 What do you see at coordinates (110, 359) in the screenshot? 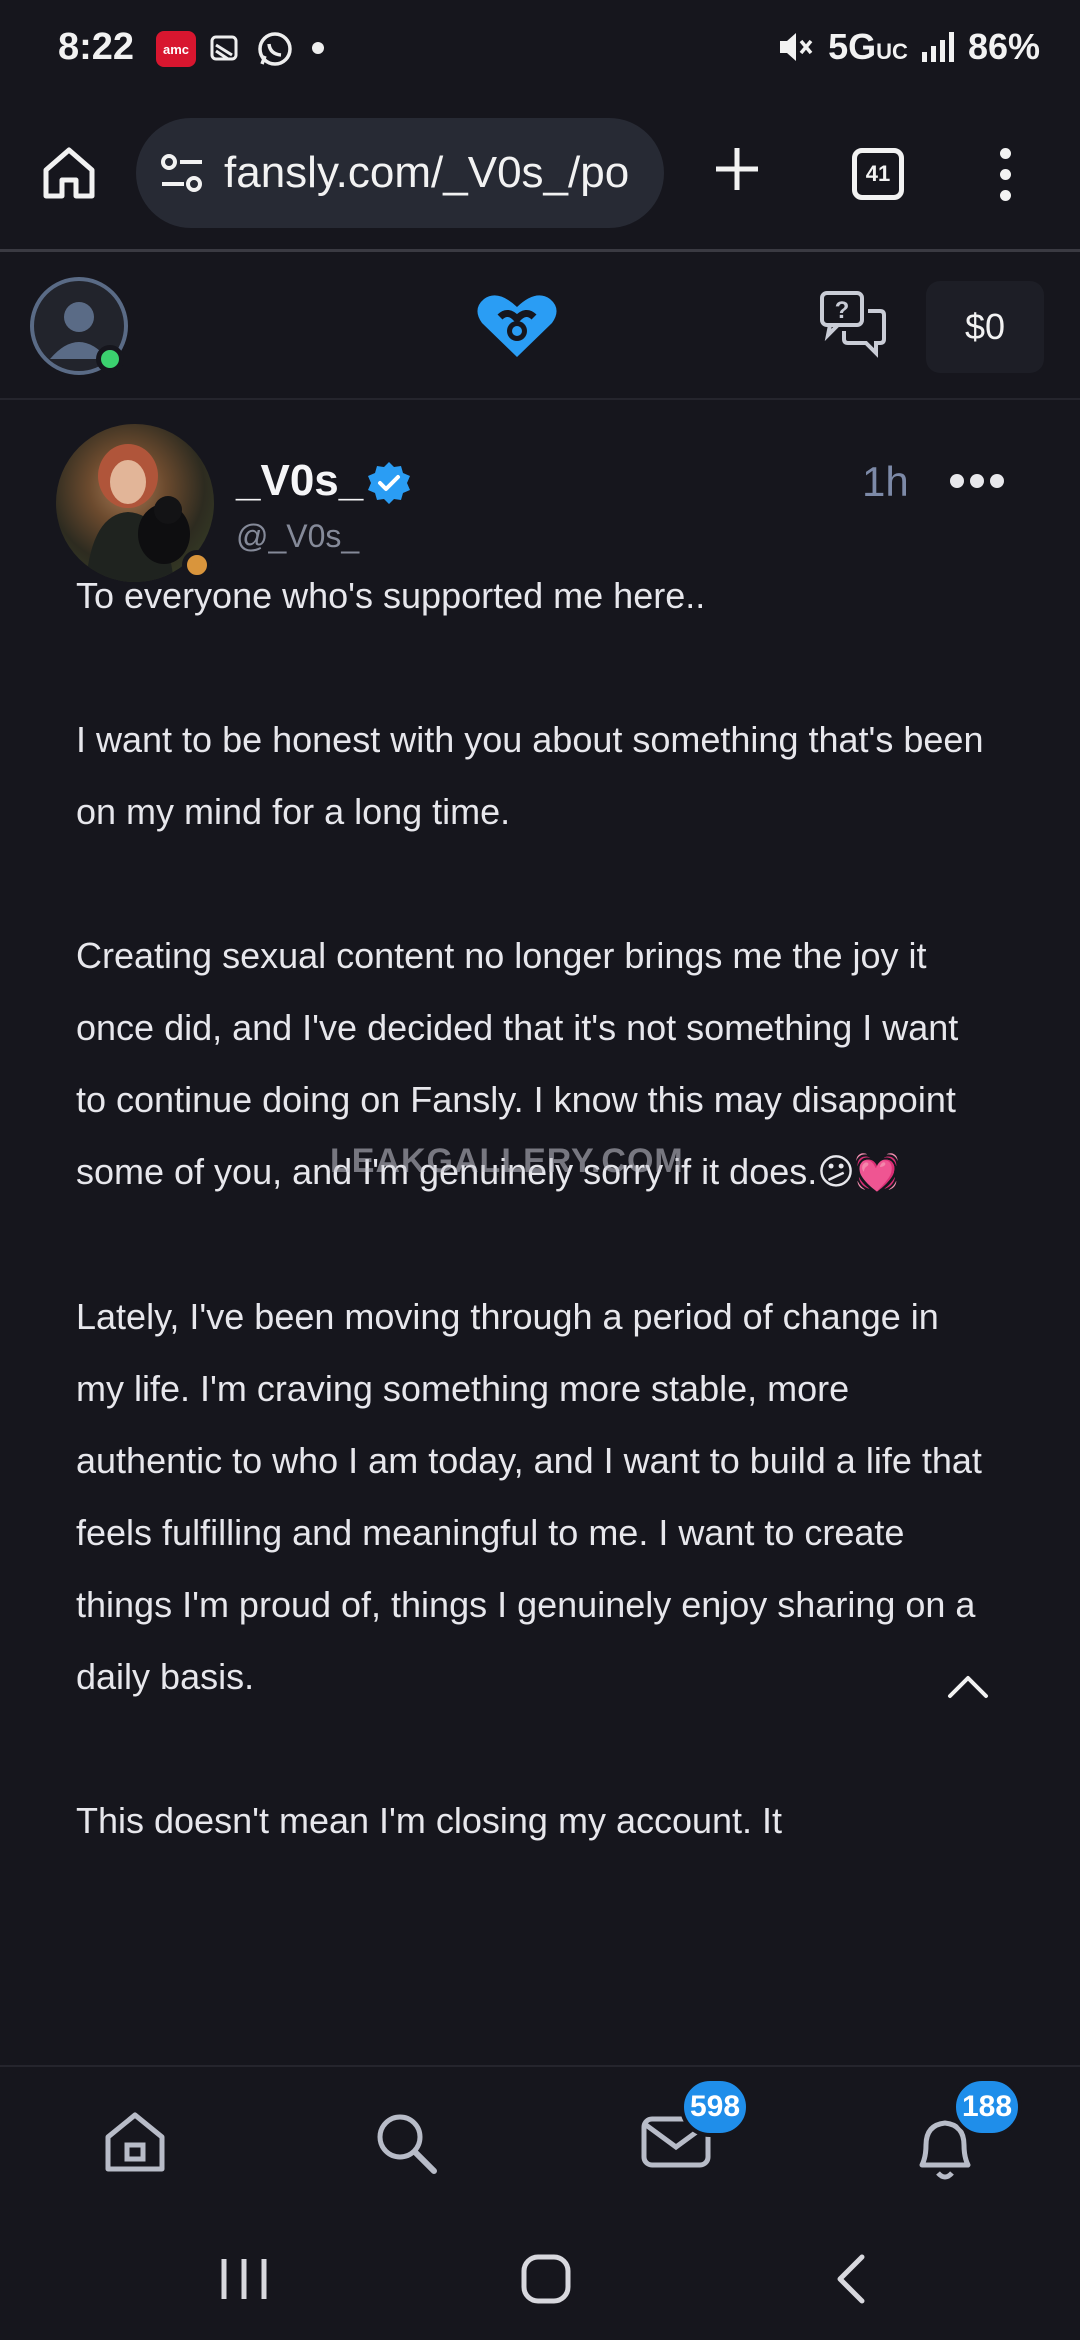
I see `online-status-dot` at bounding box center [110, 359].